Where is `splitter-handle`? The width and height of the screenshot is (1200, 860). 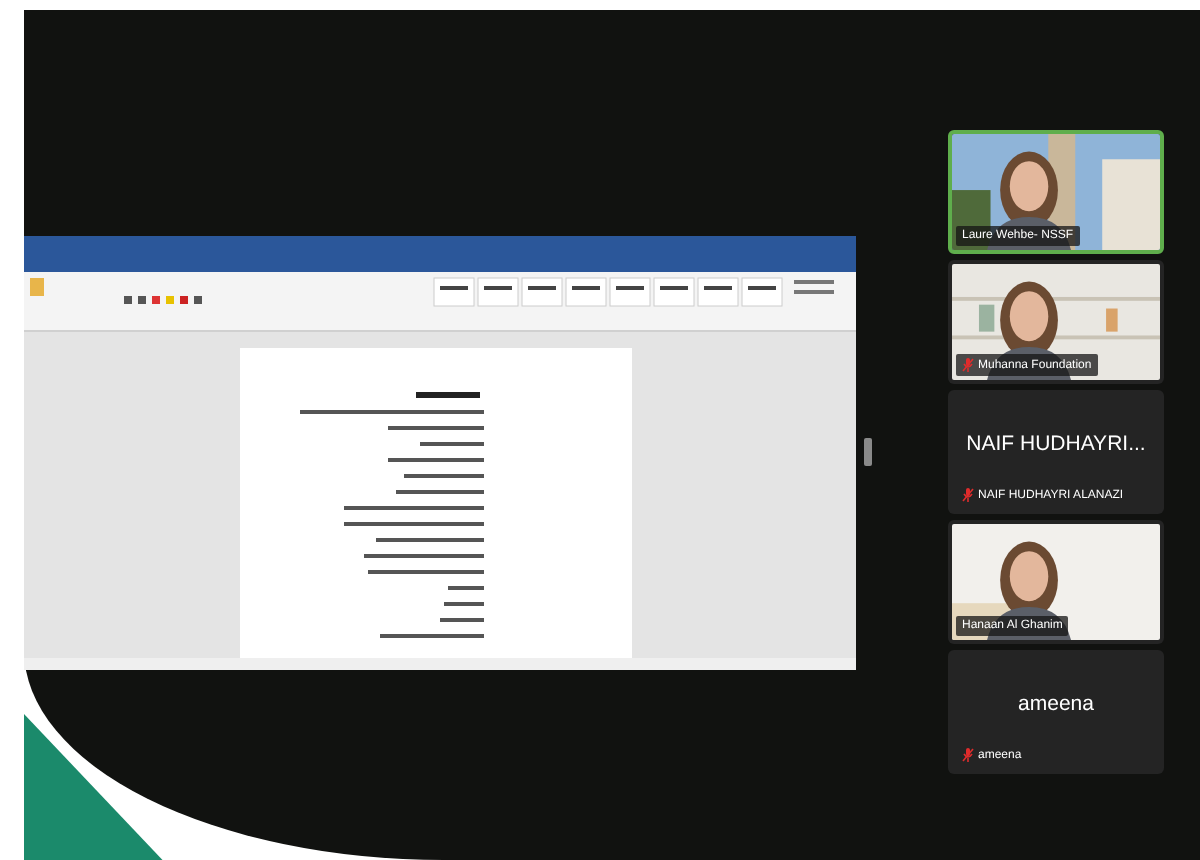 splitter-handle is located at coordinates (868, 452).